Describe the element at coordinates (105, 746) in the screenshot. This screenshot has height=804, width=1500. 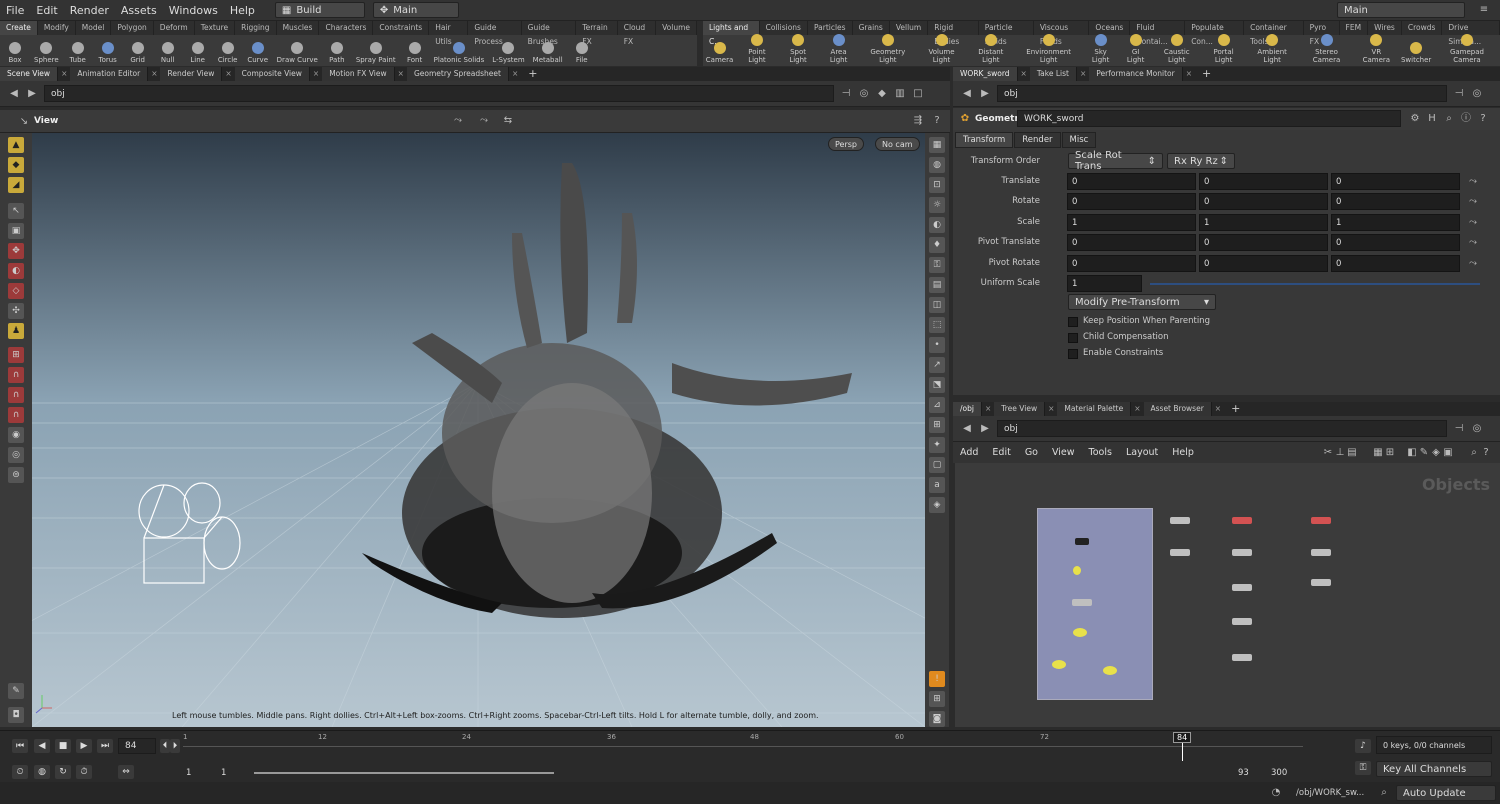
I see `last-frame-icon: ⏭` at that location.